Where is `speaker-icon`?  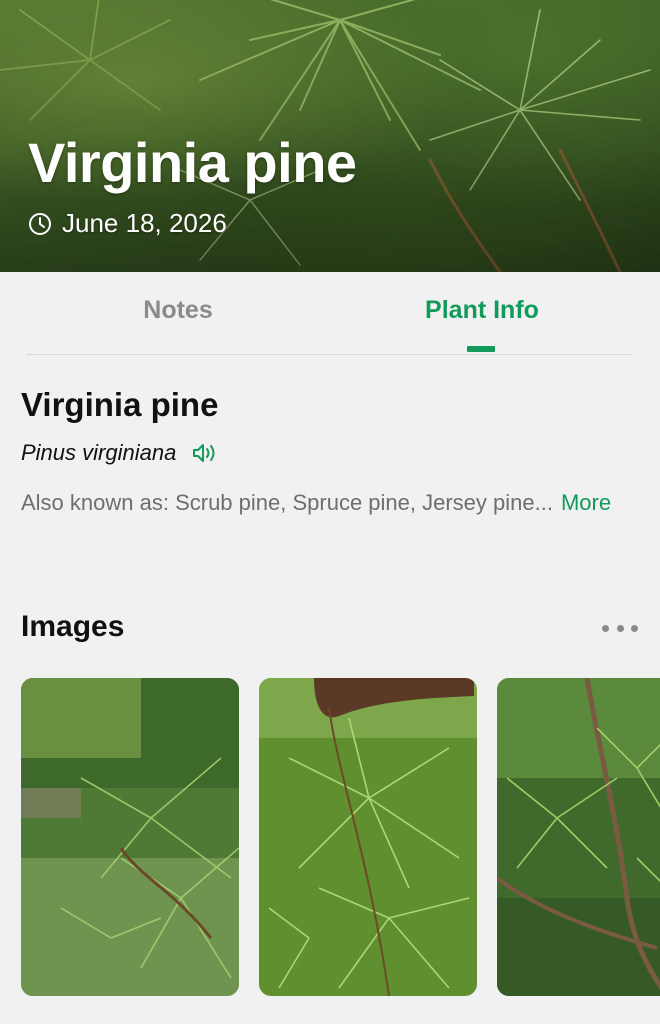
speaker-icon is located at coordinates (205, 453).